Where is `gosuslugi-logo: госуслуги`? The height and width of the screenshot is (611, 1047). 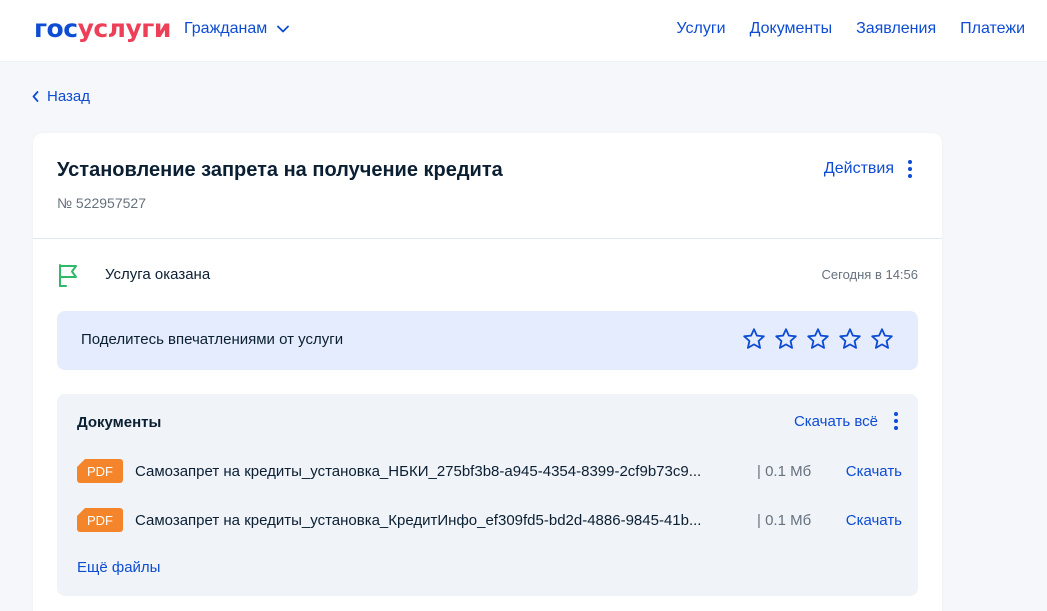
gosuslugi-logo: госуслуги is located at coordinates (102, 28).